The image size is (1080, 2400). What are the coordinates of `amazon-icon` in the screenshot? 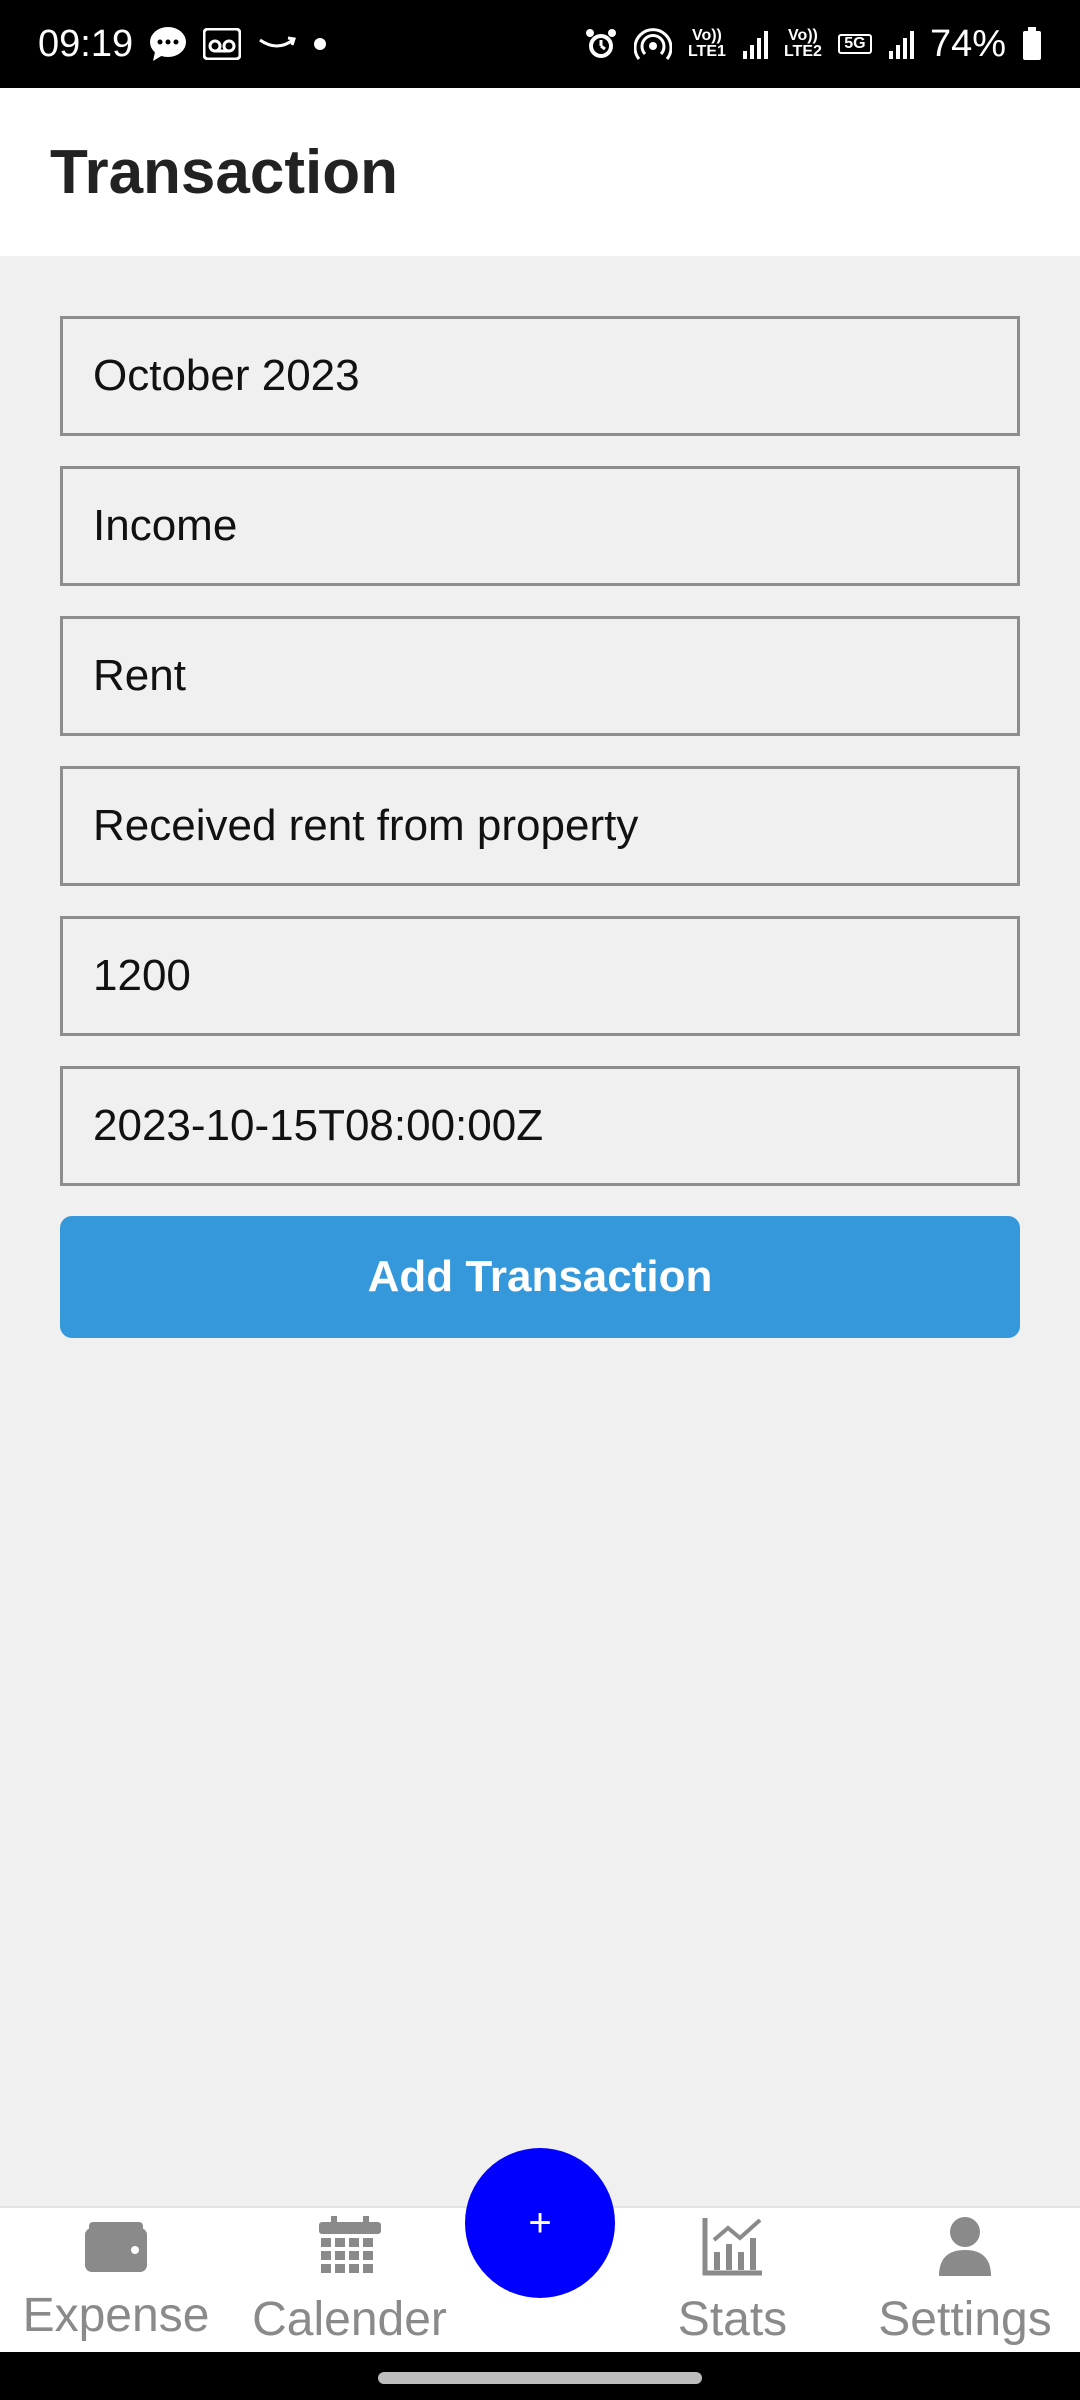 It's located at (277, 44).